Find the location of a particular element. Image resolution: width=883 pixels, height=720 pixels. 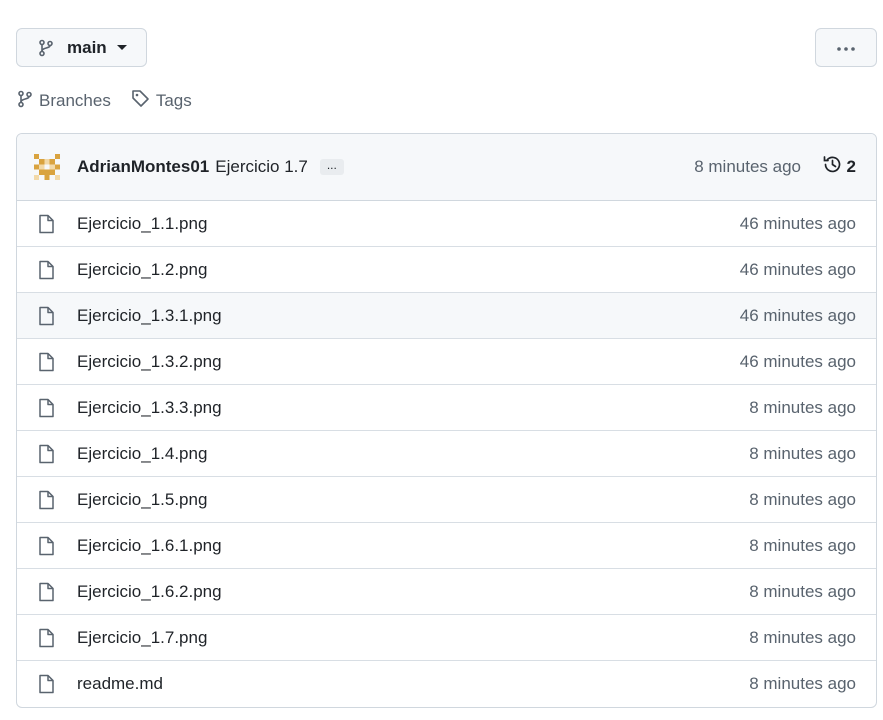

file-name-link: Ejercicio_1.7.png is located at coordinates (142, 638).